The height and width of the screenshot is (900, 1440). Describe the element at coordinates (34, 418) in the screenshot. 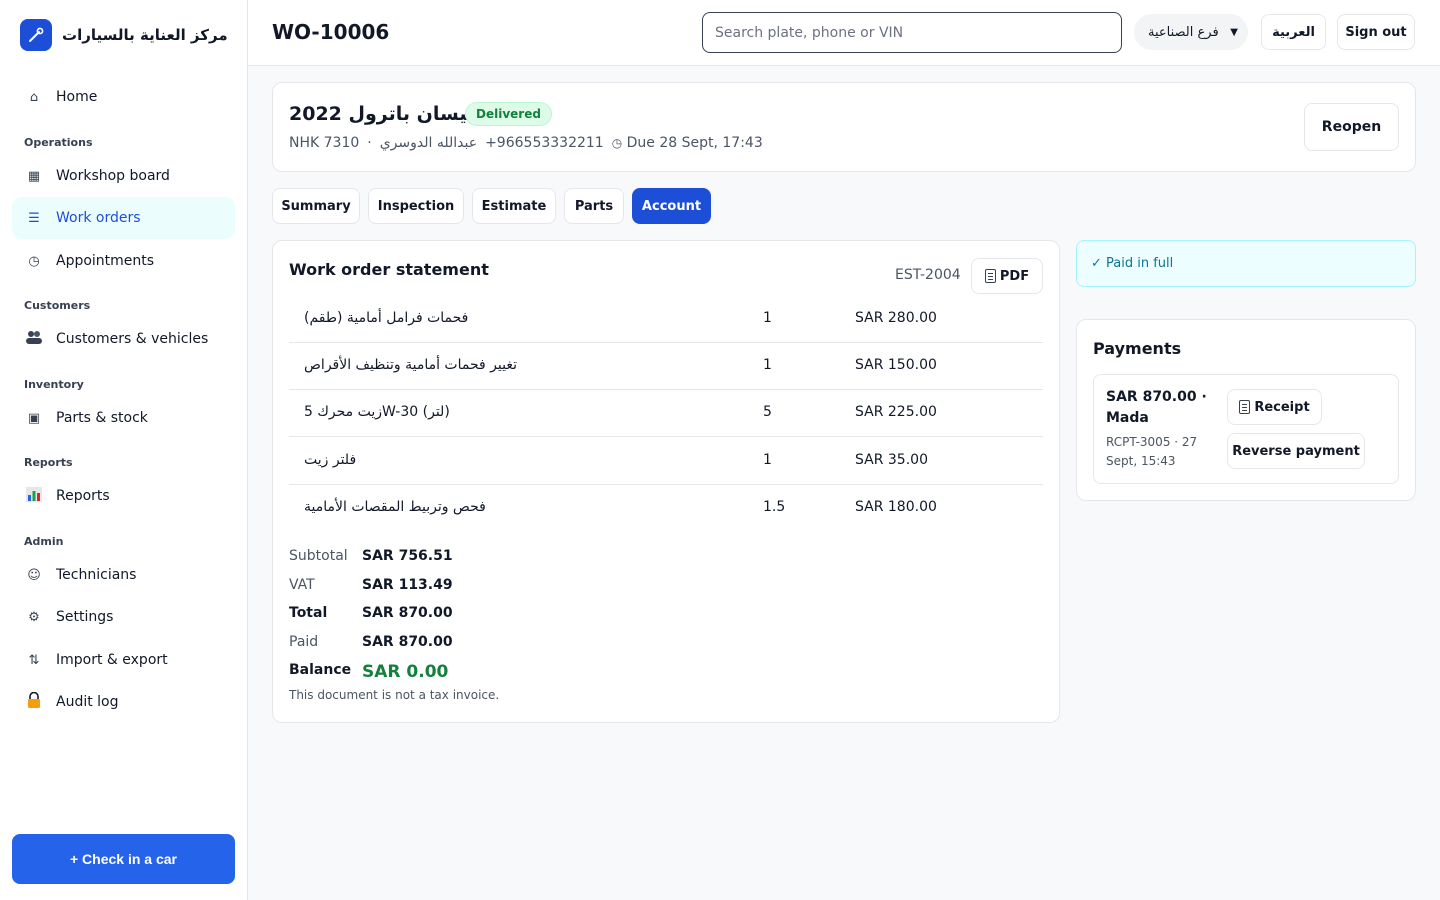

I see `box-icon: ▣` at that location.